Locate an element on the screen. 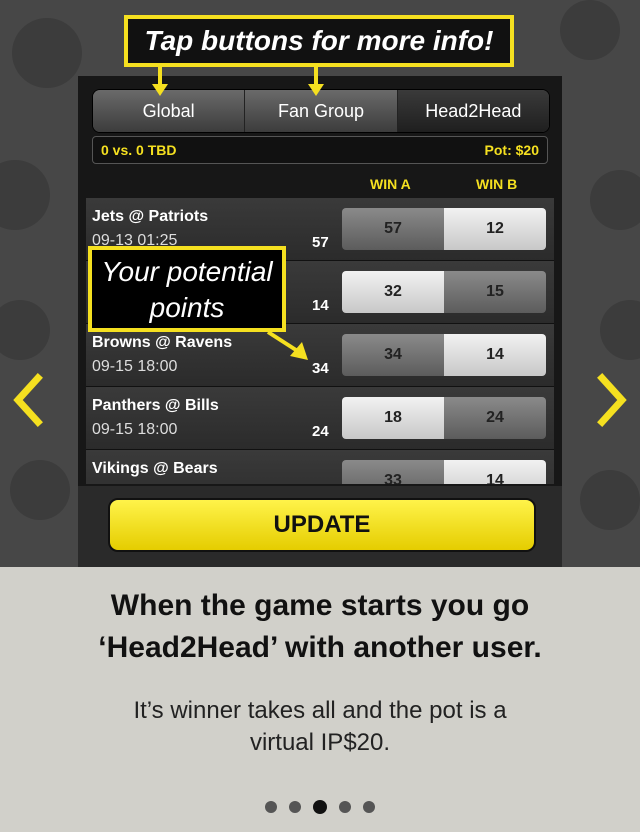 The height and width of the screenshot is (832, 640). pick-buttons: 57 12 is located at coordinates (444, 229).